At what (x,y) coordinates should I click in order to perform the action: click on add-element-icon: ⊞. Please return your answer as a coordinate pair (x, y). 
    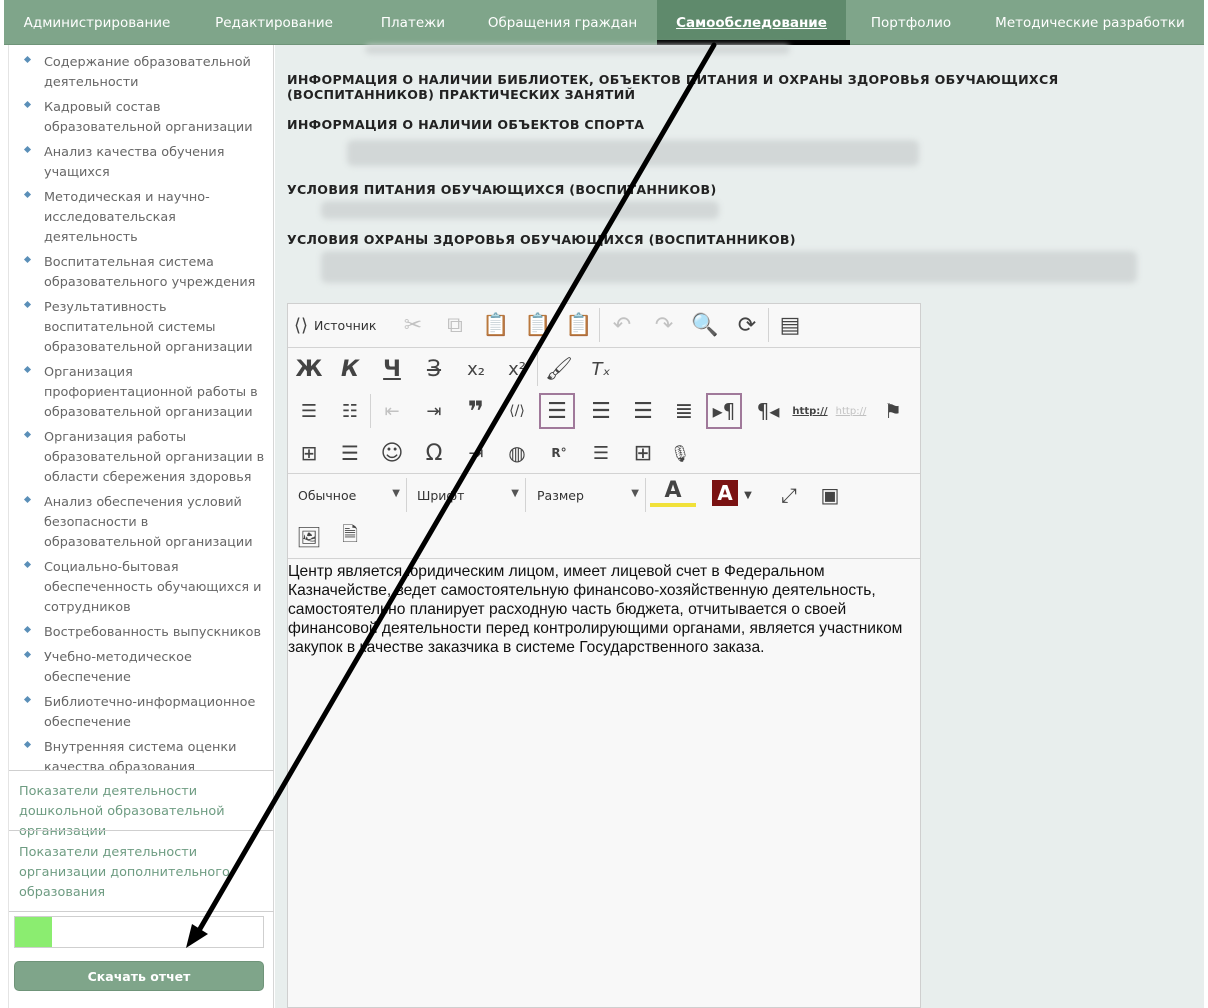
    Looking at the image, I should click on (643, 453).